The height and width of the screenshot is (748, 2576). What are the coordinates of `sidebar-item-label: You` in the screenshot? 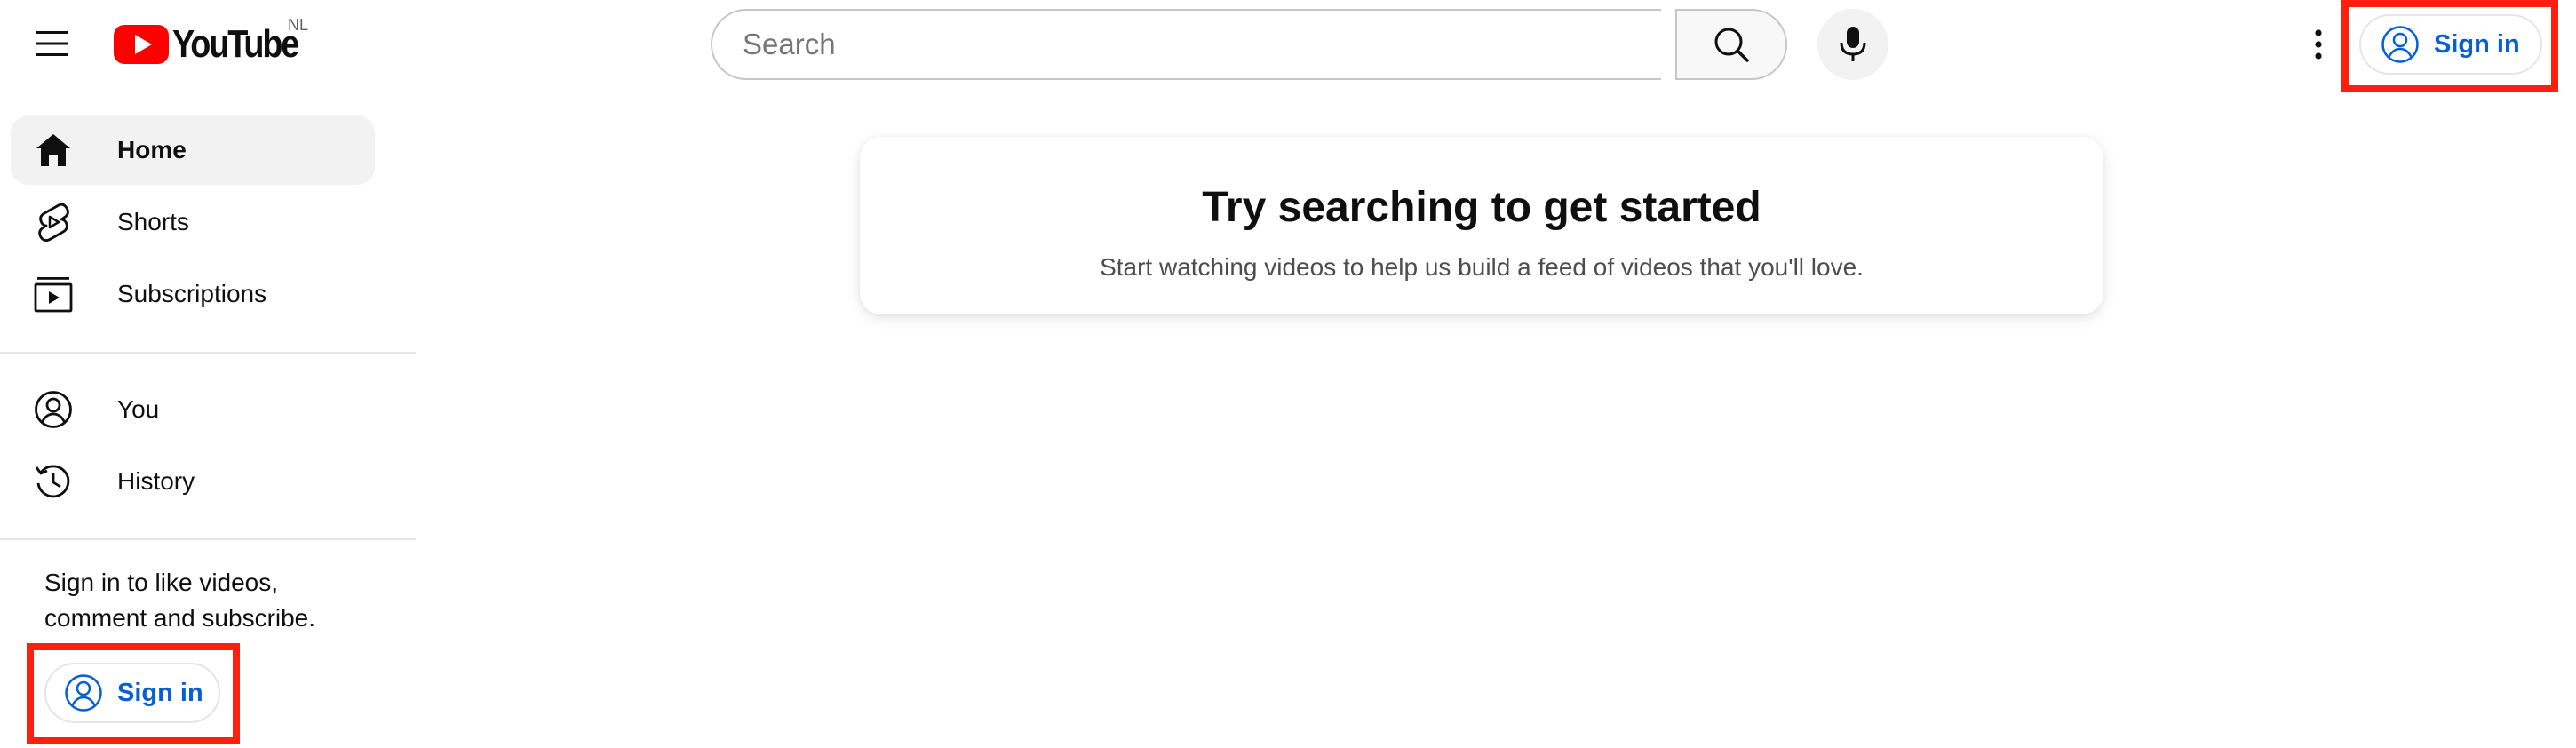 It's located at (138, 409).